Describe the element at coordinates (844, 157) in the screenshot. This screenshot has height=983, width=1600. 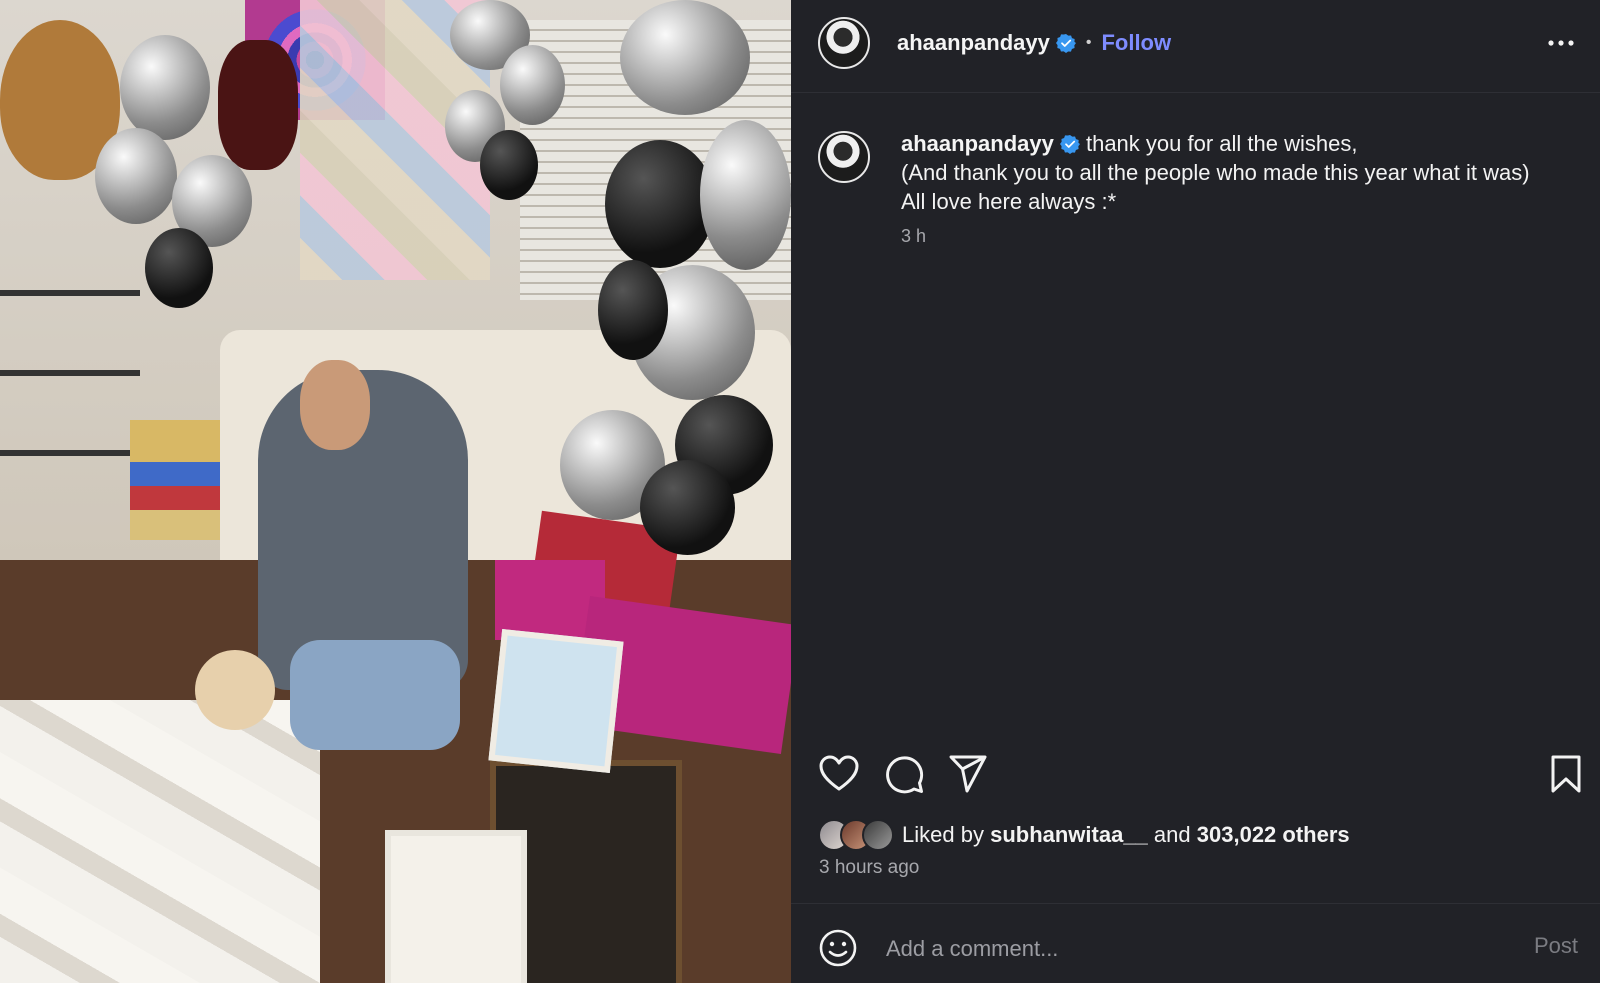
I see `caption-avatar` at that location.